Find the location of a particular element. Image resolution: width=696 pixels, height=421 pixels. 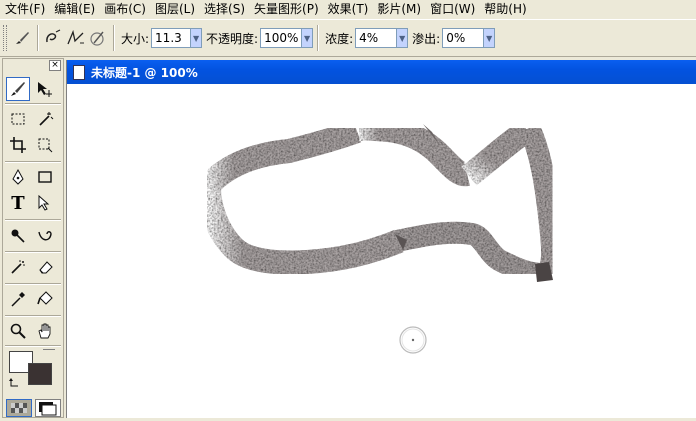

menu-file: 文件(F) is located at coordinates (26, 9).